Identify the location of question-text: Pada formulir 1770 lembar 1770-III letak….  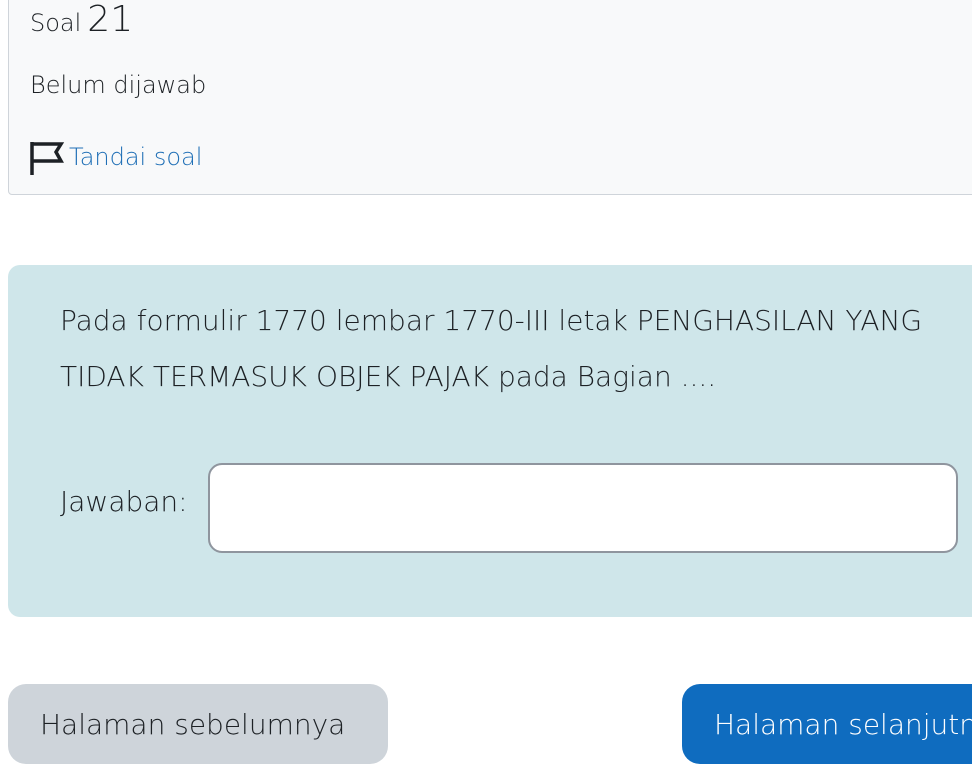
(491, 348).